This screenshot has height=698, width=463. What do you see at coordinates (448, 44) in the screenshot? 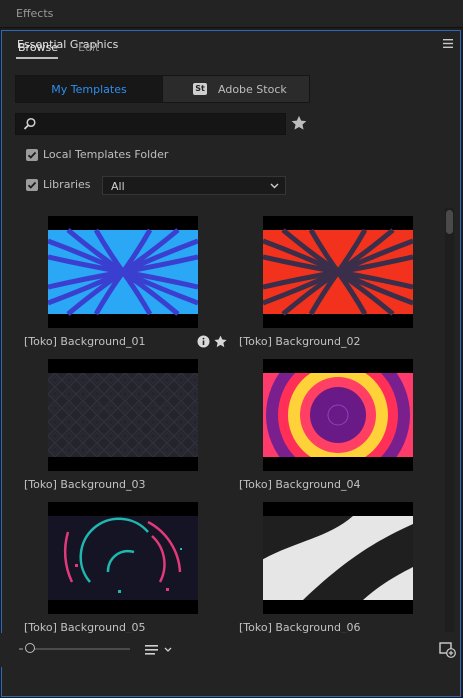
I see `panel-menu-icon` at bounding box center [448, 44].